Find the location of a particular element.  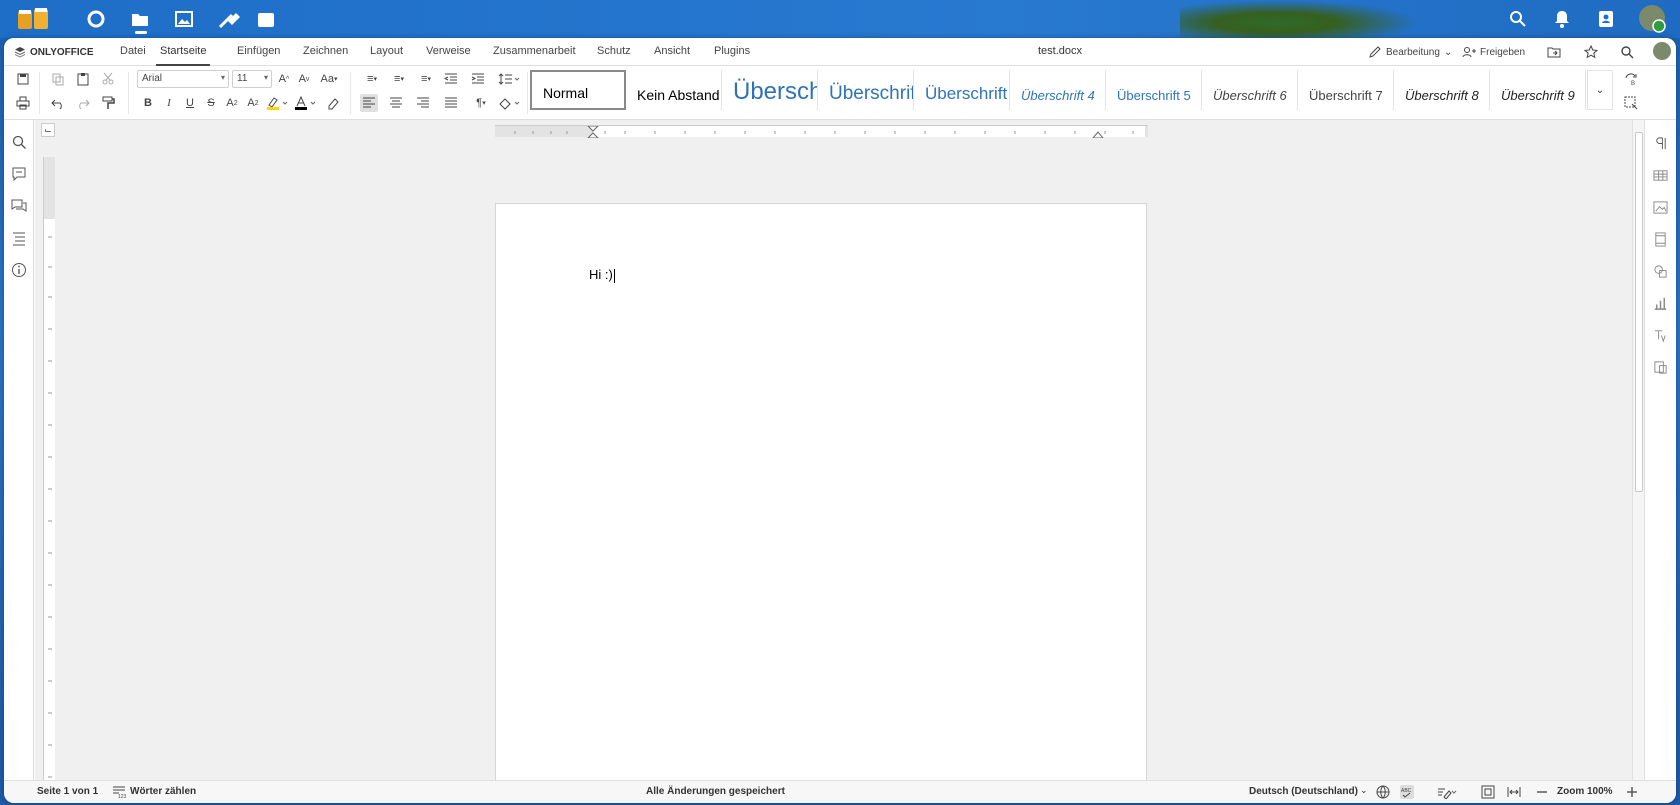

print-icon is located at coordinates (23, 103).